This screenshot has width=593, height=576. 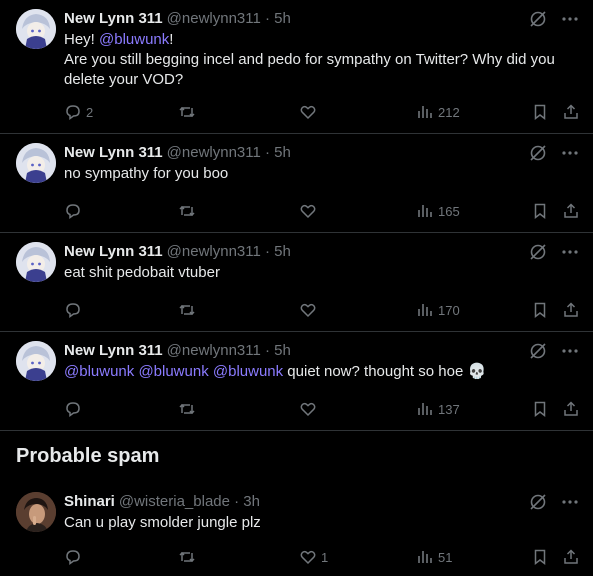 I want to click on views-button: 212, so click(x=438, y=112).